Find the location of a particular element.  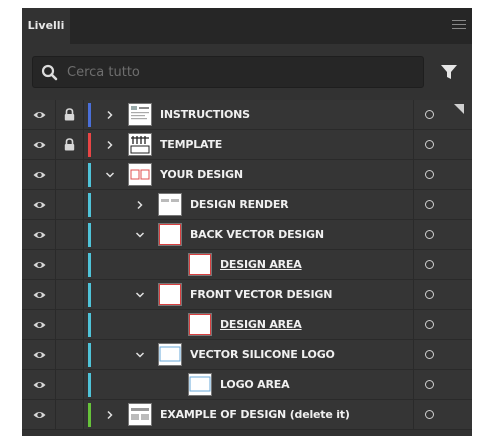

layer-name: FRONT VECTOR DESIGN is located at coordinates (261, 295).